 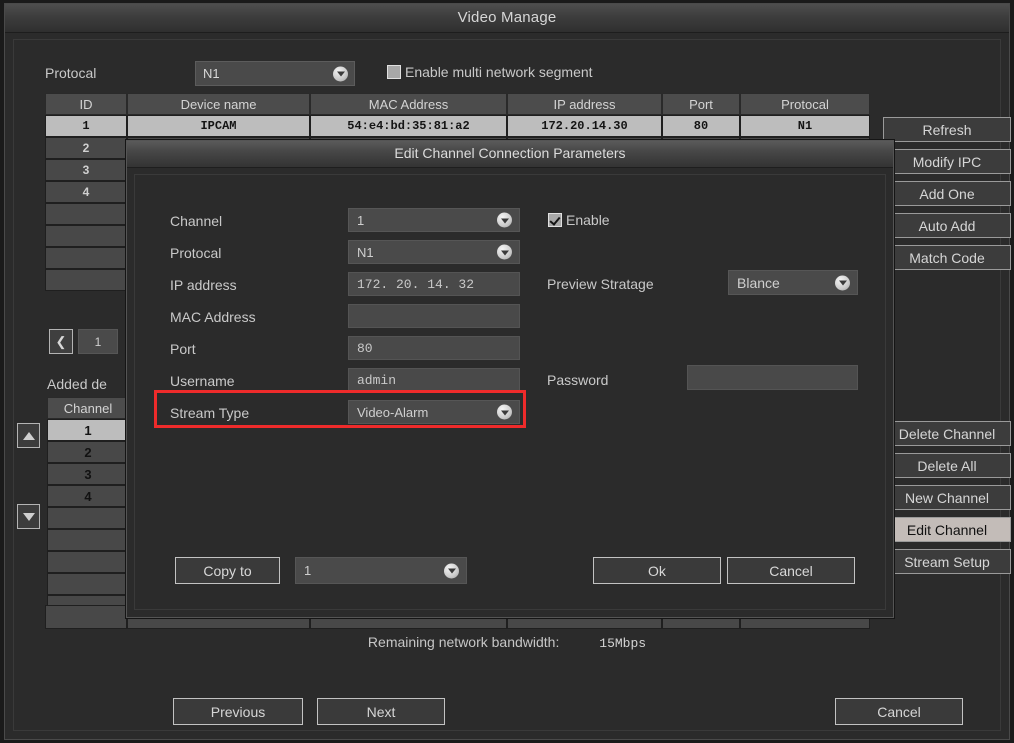 What do you see at coordinates (86, 104) in the screenshot?
I see `device-table-header-id: ID` at bounding box center [86, 104].